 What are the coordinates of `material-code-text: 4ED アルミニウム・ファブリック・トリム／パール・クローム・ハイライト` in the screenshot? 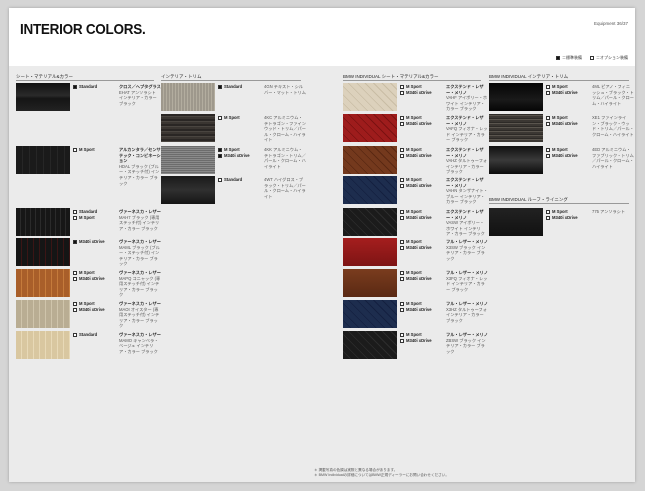 It's located at (613, 158).